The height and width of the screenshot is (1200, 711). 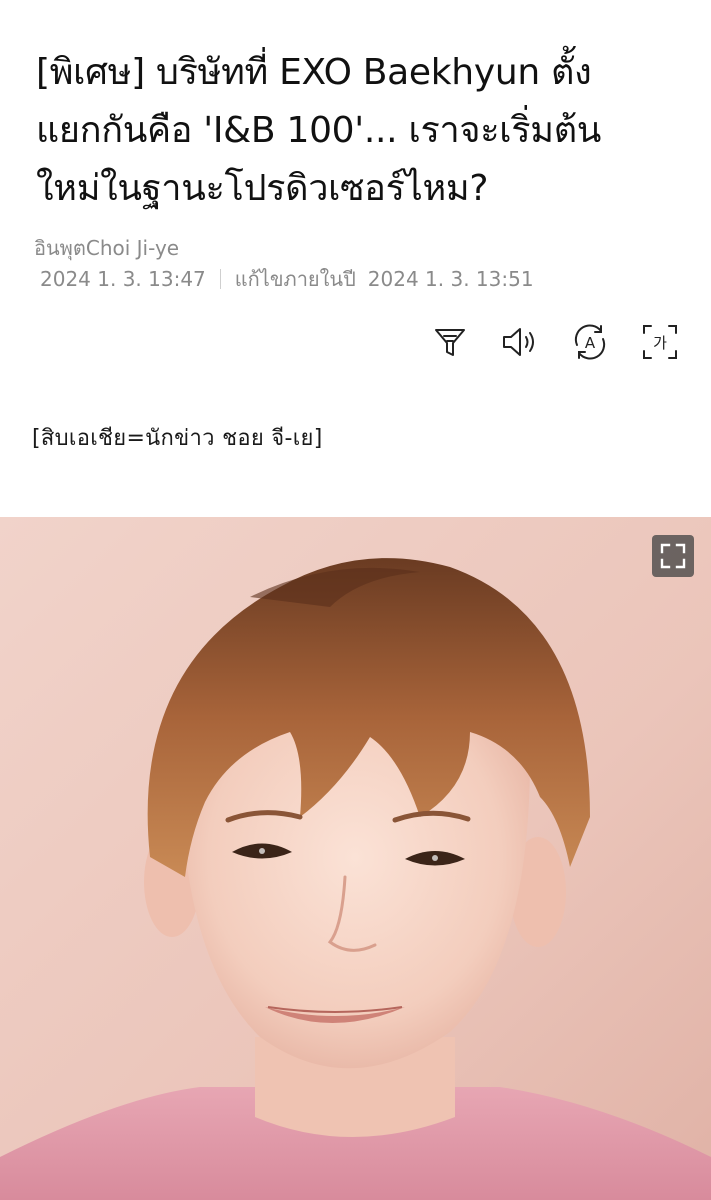 I want to click on font-size-glyph: 가, so click(x=660, y=343).